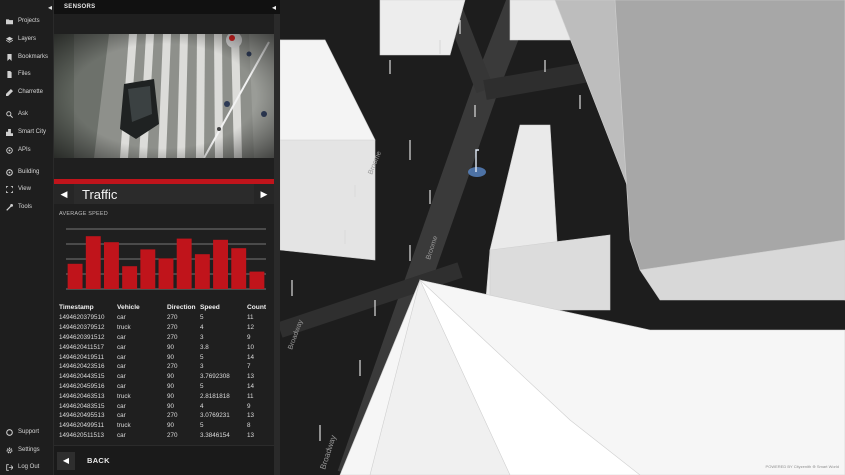  Describe the element at coordinates (251, 416) in the screenshot. I see `table-cell: 13` at that location.